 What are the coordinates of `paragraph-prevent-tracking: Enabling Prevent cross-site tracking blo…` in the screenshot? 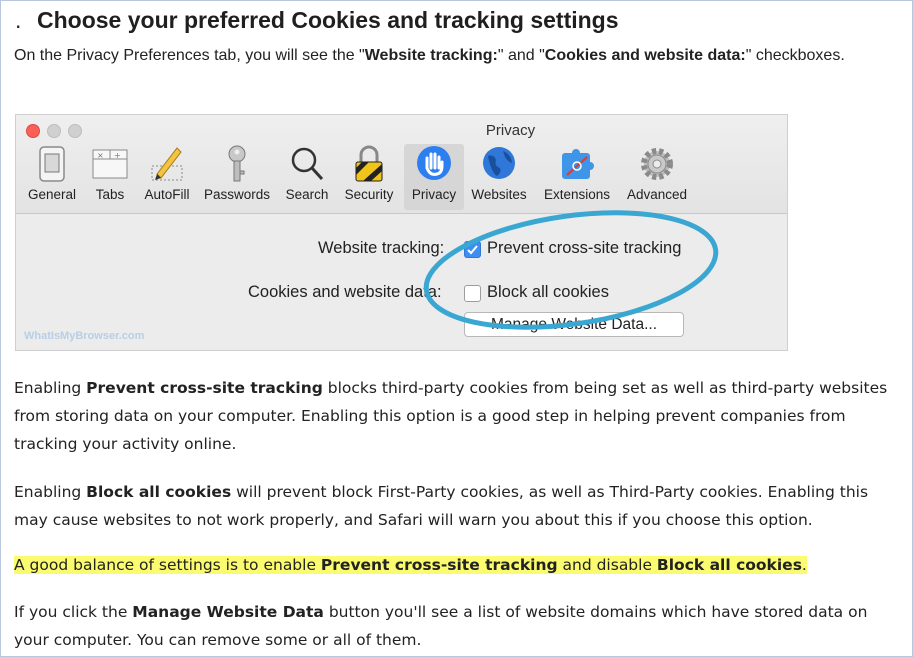 It's located at (456, 416).